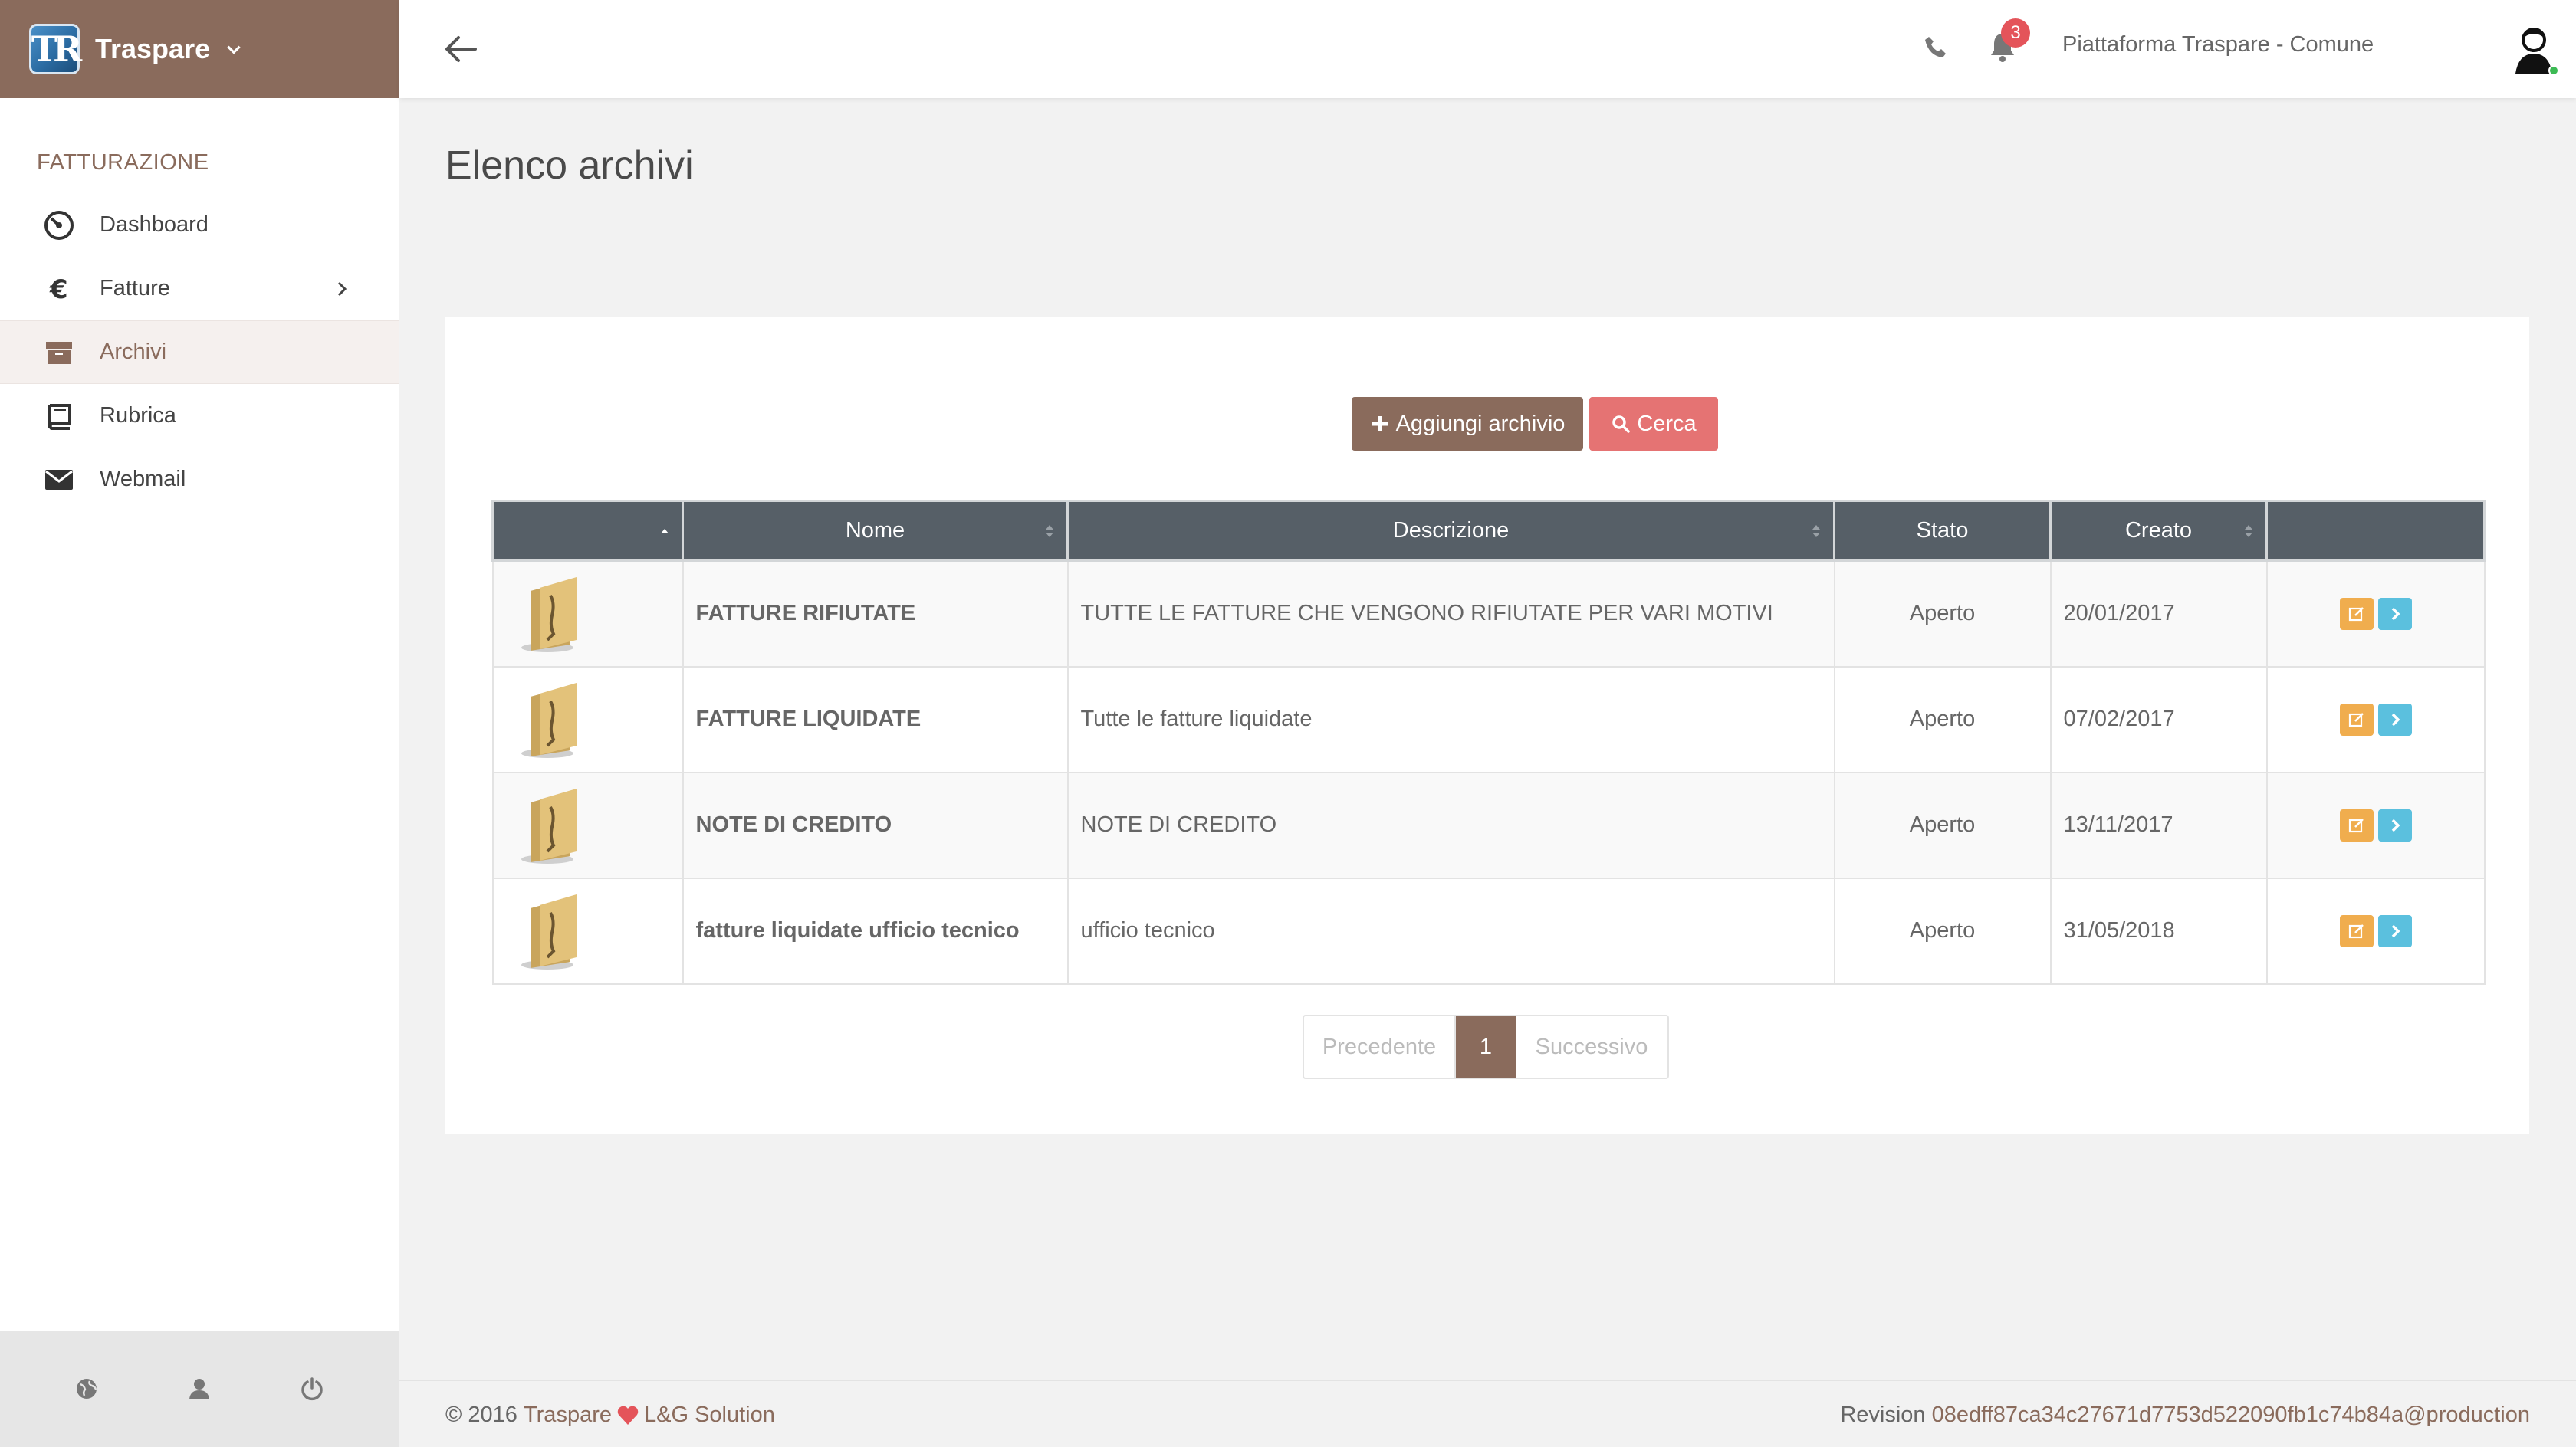 This screenshot has height=1447, width=2576. What do you see at coordinates (482, 1415) in the screenshot?
I see `copyright-text: © 2016` at bounding box center [482, 1415].